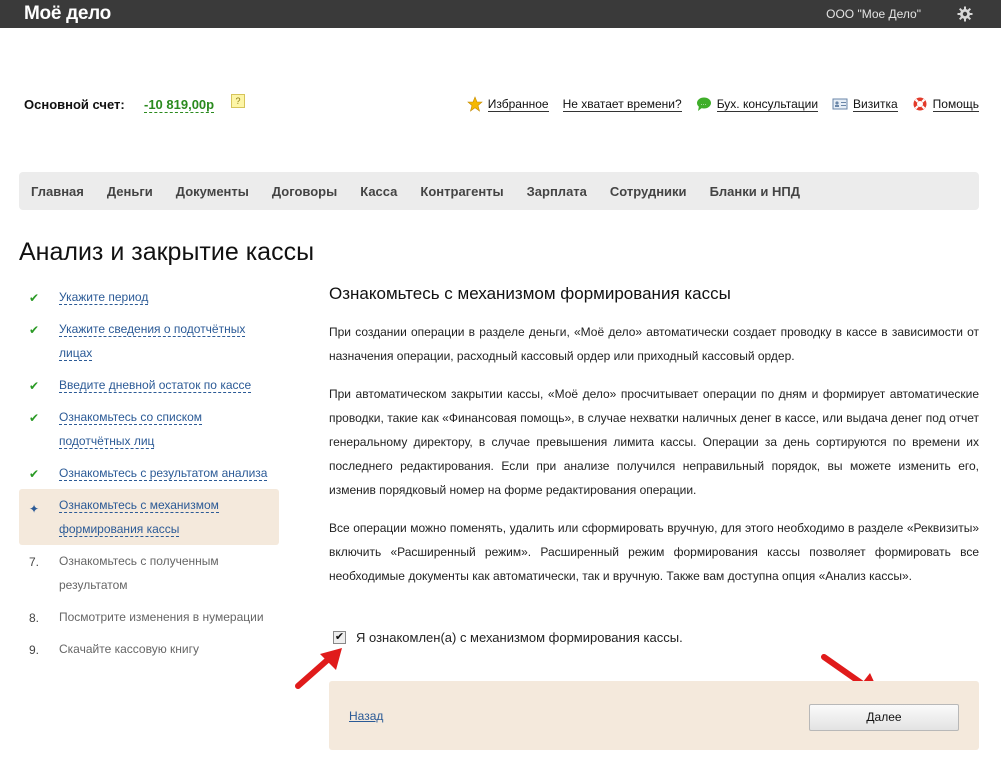  What do you see at coordinates (500, 14) in the screenshot?
I see `top-bar: Моё дело ООО "Мое Дело"` at bounding box center [500, 14].